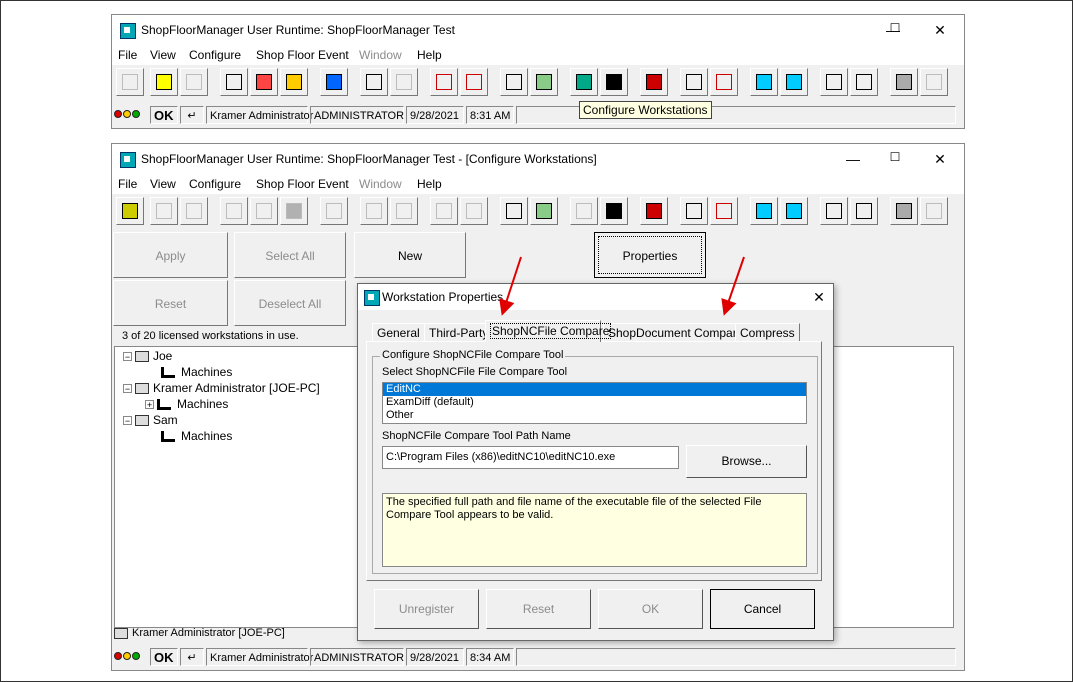 The width and height of the screenshot is (1073, 682). I want to click on dialog-close-button: ✕, so click(819, 297).